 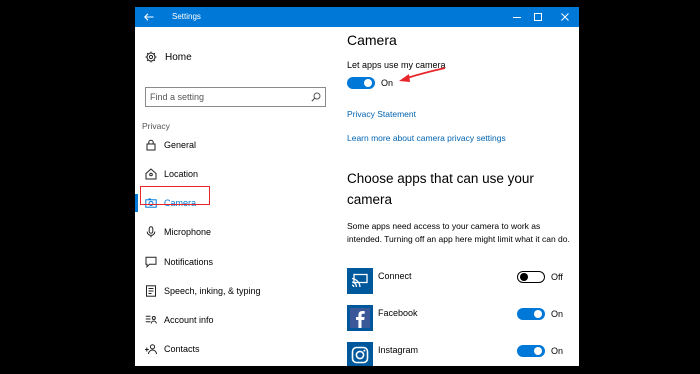 I want to click on back-button, so click(x=149, y=17).